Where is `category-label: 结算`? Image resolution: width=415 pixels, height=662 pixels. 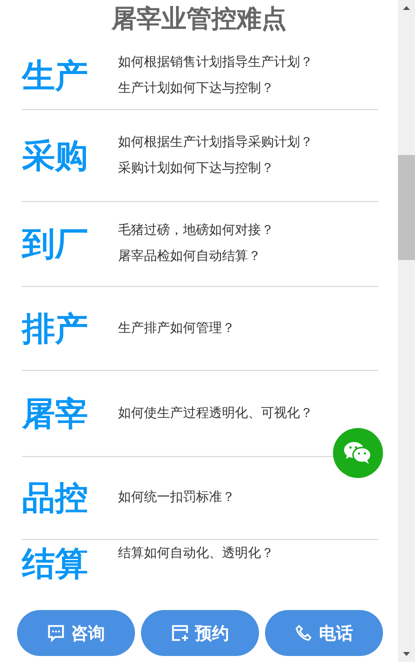
category-label: 结算 is located at coordinates (55, 564).